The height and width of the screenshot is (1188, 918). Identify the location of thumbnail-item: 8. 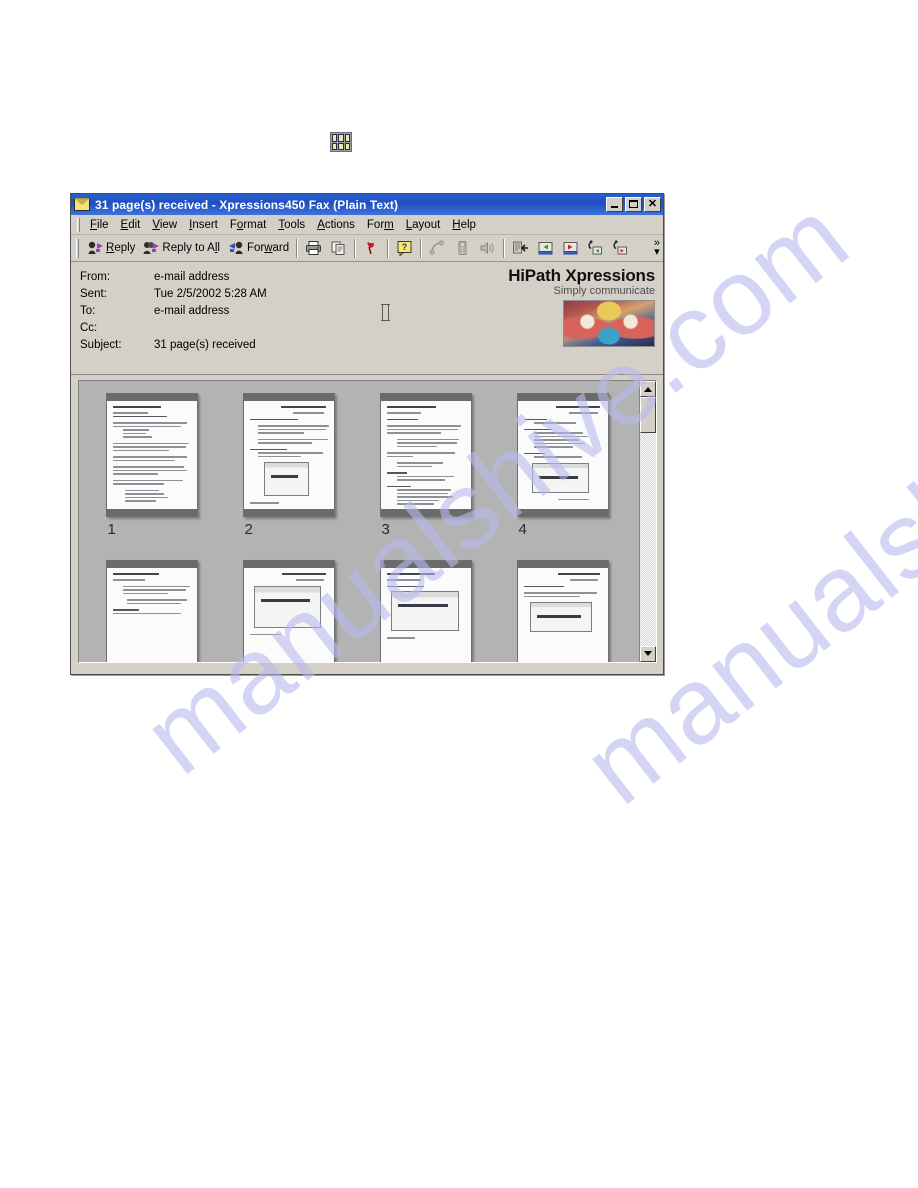
(564, 611).